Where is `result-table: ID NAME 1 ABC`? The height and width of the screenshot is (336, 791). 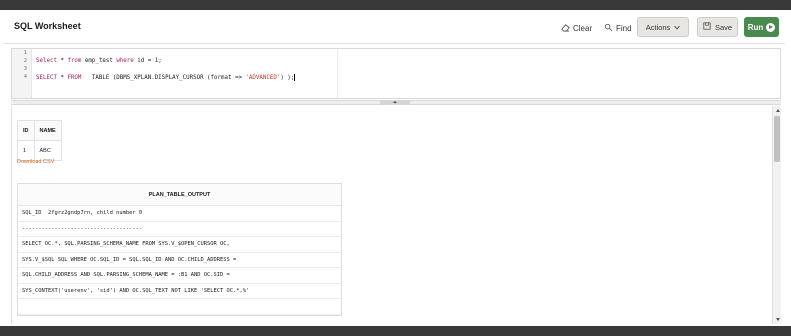
result-table: ID NAME 1 ABC is located at coordinates (39, 140).